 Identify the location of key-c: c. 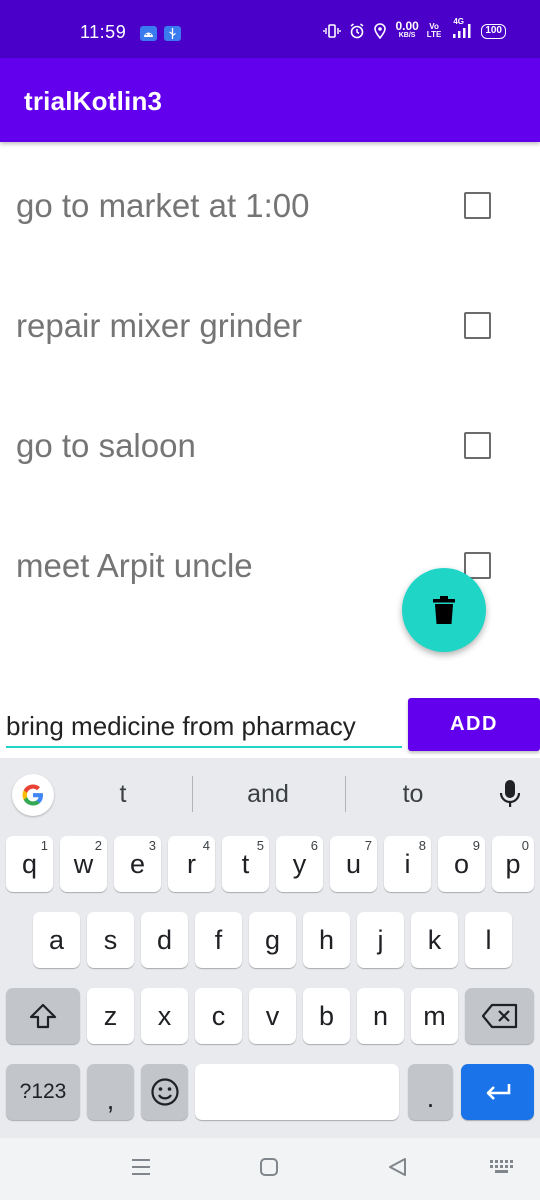
(218, 1016).